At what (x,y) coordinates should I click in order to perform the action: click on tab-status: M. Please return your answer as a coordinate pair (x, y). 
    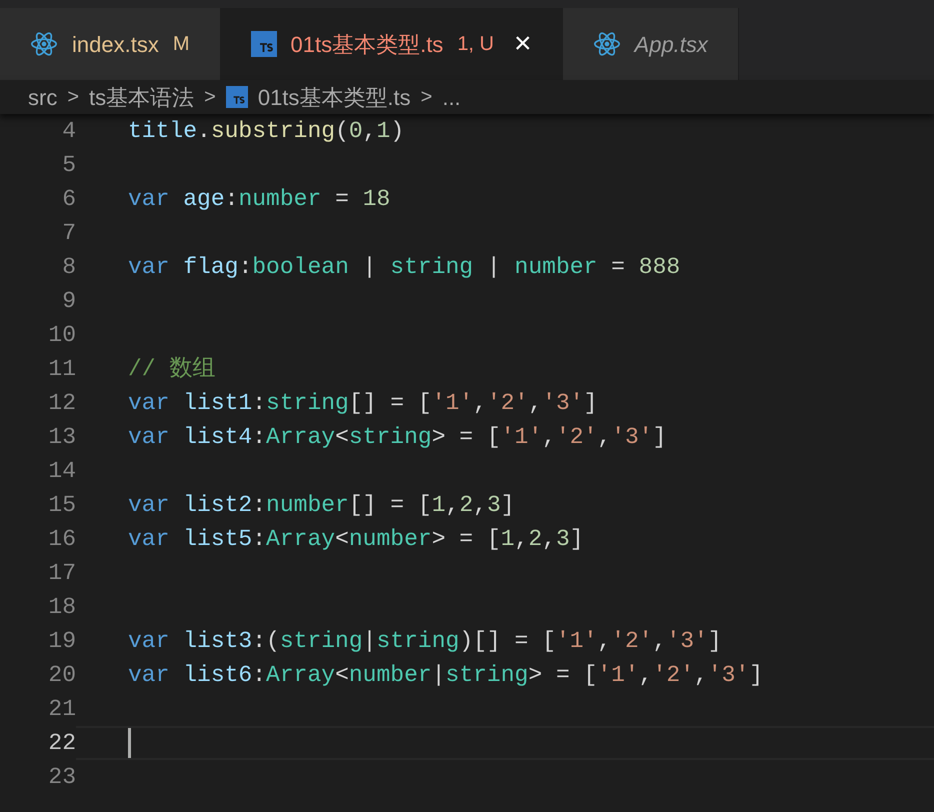
    Looking at the image, I should click on (181, 44).